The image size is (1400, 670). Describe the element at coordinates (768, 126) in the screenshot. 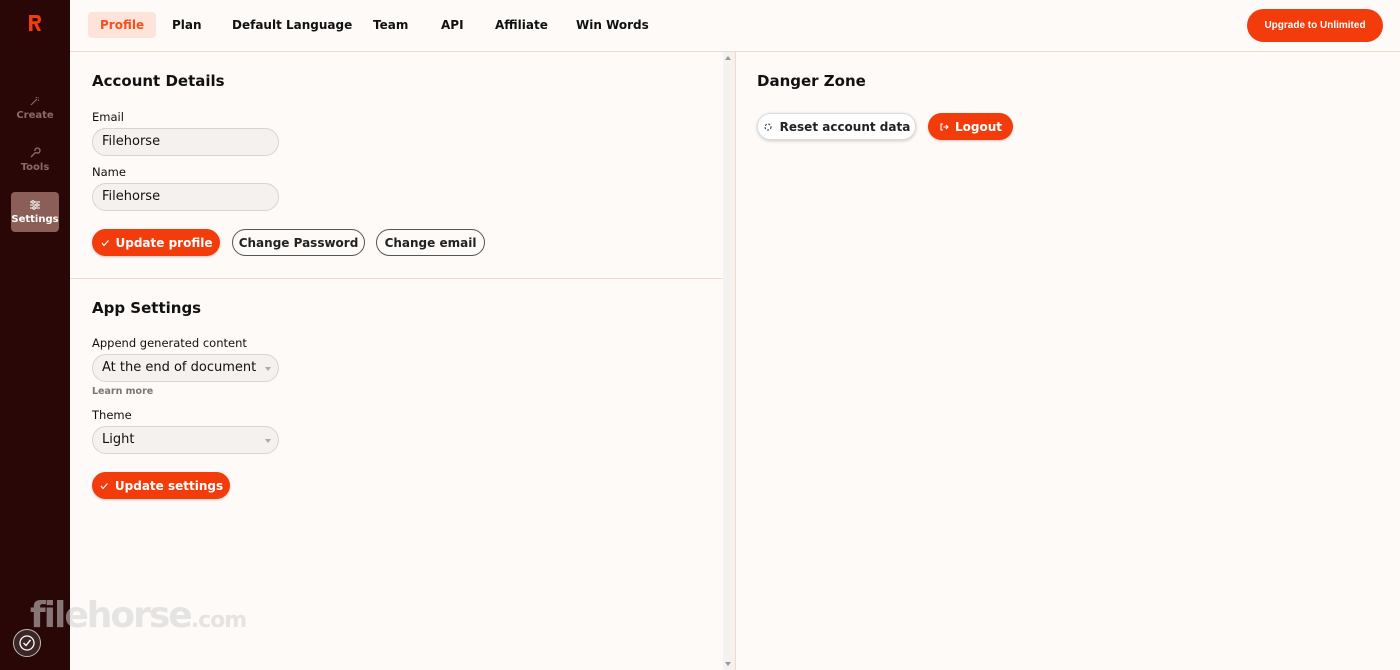

I see `spinner-icon` at that location.